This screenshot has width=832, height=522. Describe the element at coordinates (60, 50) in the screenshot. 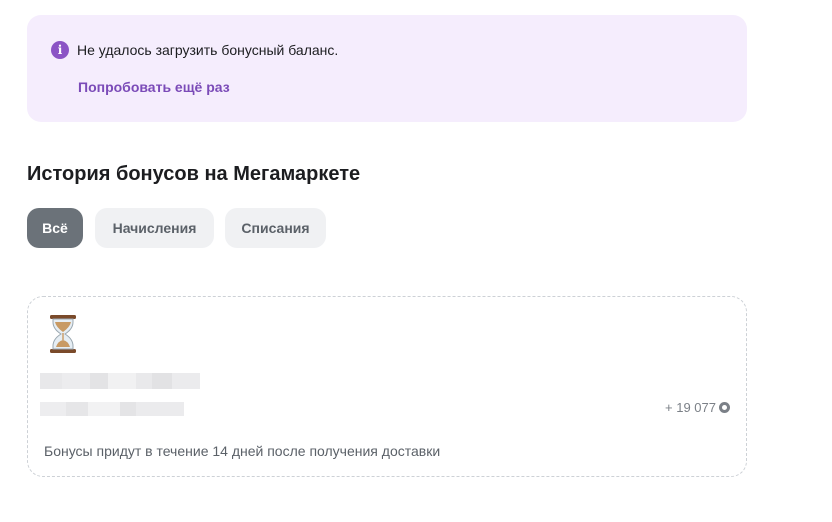

I see `info-icon: i` at that location.